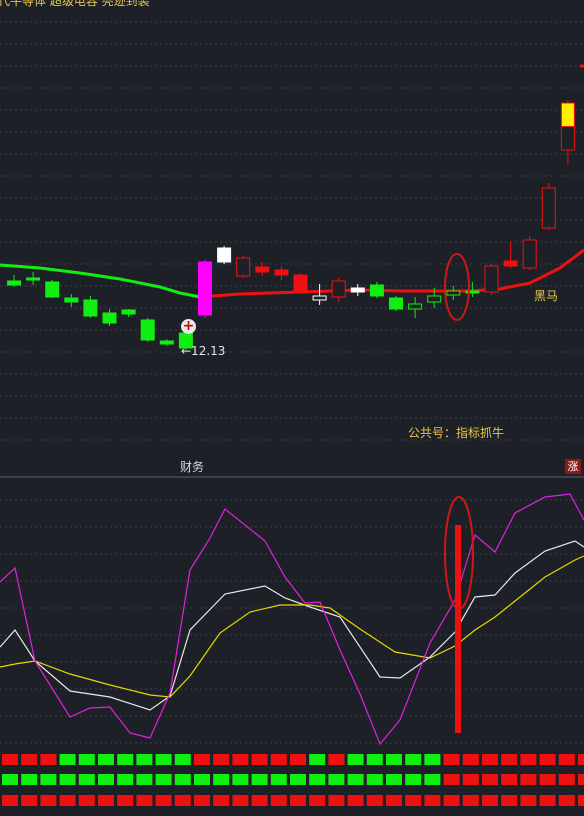 This screenshot has width=584, height=816. What do you see at coordinates (203, 351) in the screenshot?
I see `price-low-marker: ←12.13` at bounding box center [203, 351].